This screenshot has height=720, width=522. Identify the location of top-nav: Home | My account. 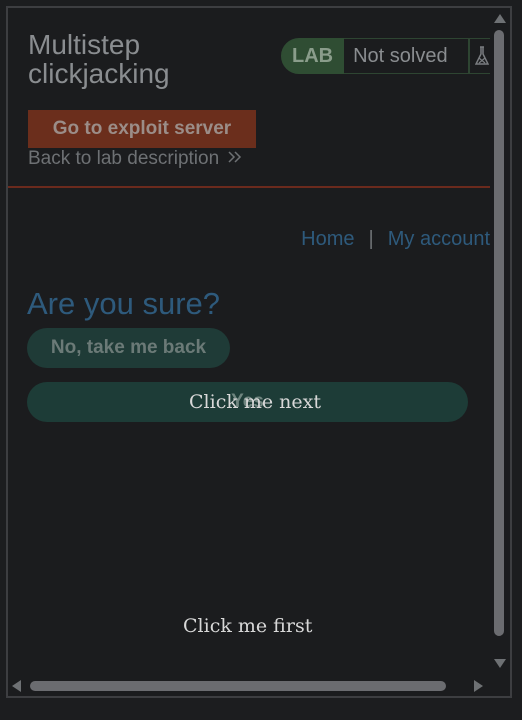
(249, 239).